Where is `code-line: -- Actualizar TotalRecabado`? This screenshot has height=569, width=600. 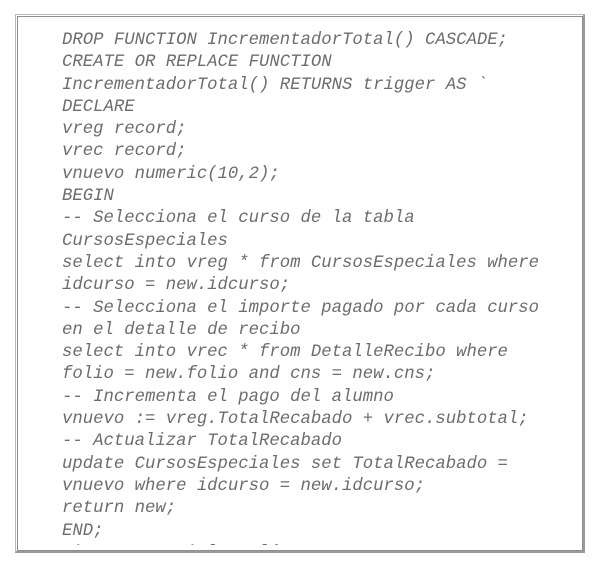
code-line: -- Actualizar TotalRecabado is located at coordinates (202, 442).